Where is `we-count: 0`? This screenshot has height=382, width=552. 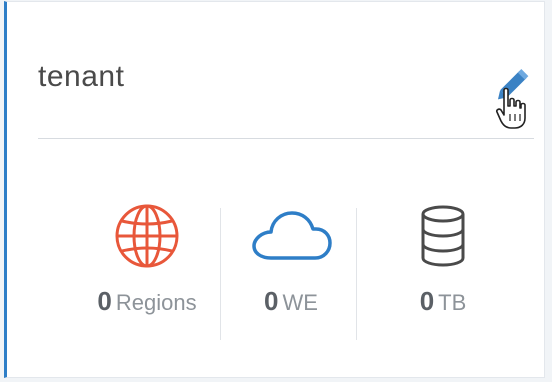
we-count: 0 is located at coordinates (271, 301).